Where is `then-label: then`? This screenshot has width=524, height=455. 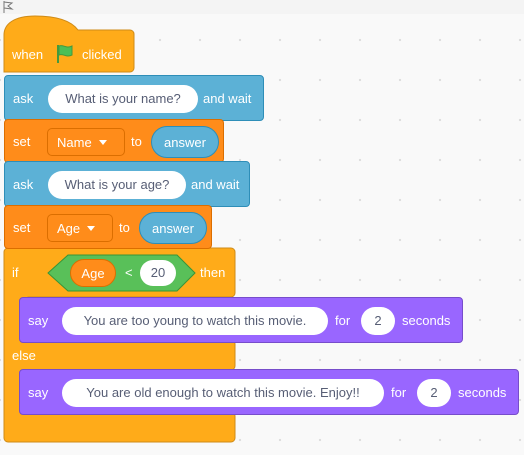 then-label: then is located at coordinates (213, 272).